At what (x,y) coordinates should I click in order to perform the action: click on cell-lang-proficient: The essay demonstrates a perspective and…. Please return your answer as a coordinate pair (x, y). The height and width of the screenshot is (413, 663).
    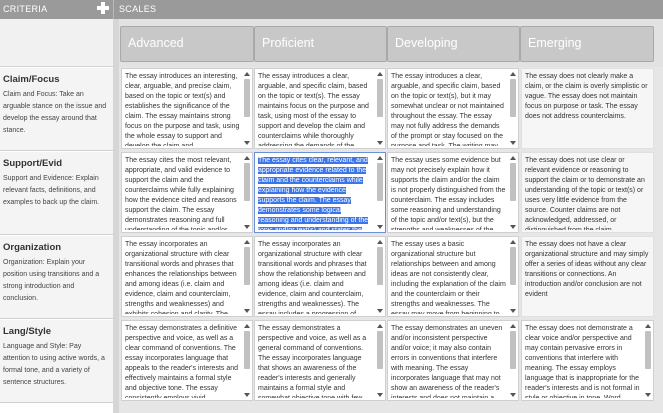
    Looking at the image, I should click on (320, 360).